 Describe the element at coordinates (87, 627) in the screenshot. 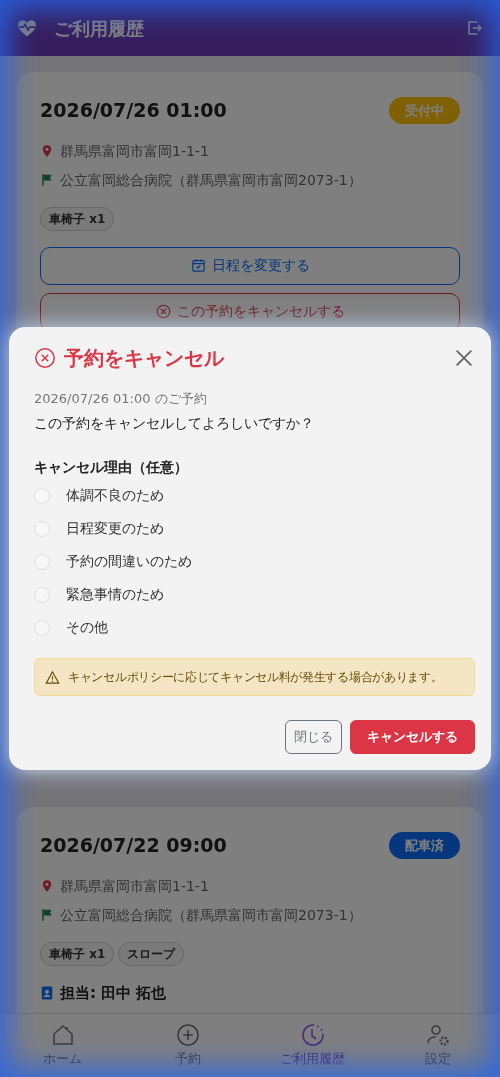

I see `radio-label: その他` at that location.